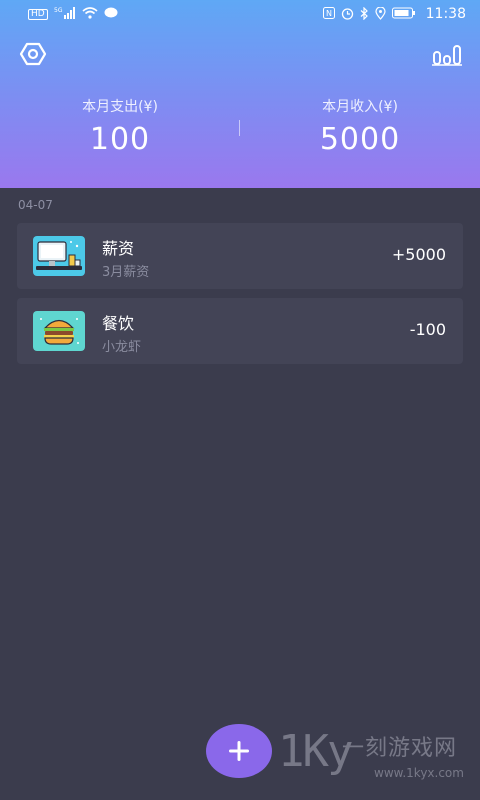  Describe the element at coordinates (315, 751) in the screenshot. I see `watermark-logo: 1Ky` at that location.